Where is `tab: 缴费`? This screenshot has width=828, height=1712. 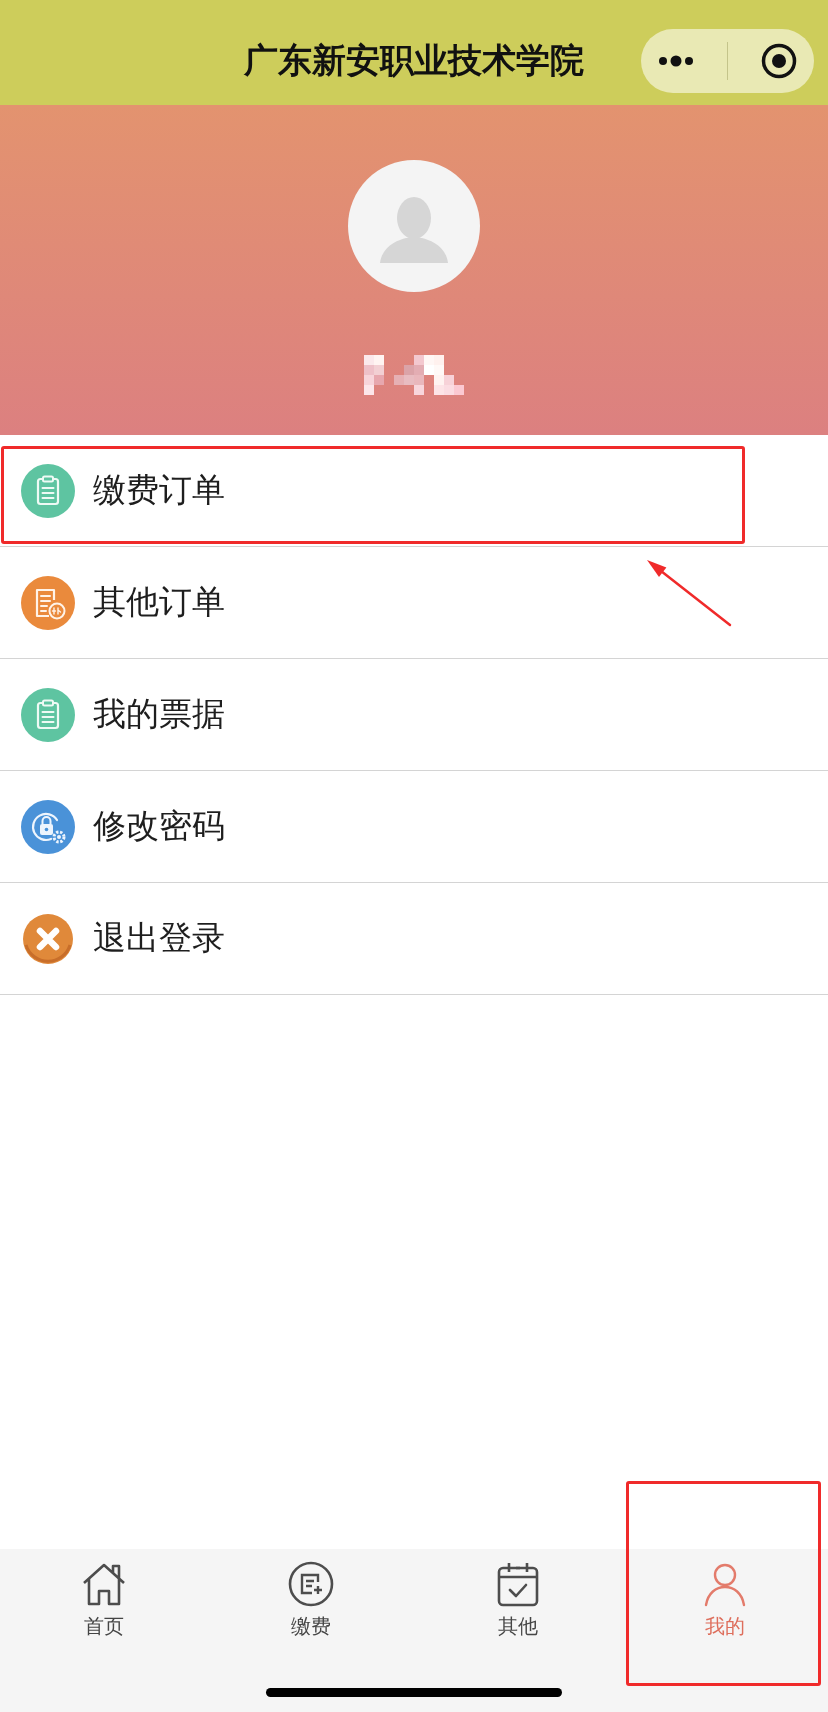 tab: 缴费 is located at coordinates (310, 1593).